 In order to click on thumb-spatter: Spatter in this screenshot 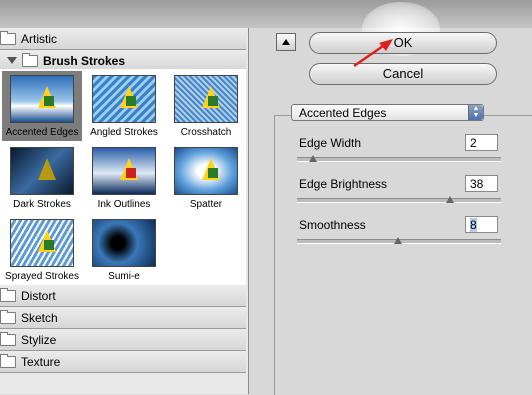, I will do `click(206, 178)`.